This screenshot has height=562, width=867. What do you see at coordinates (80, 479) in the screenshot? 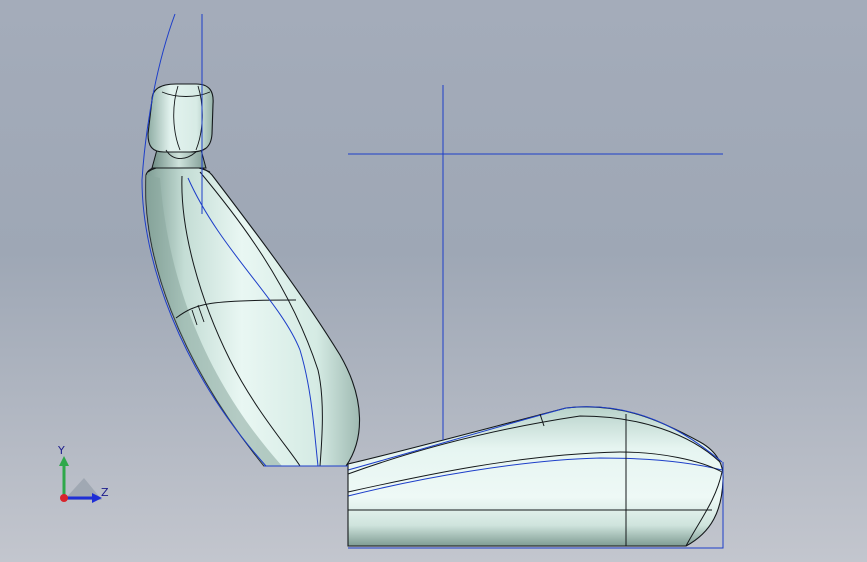
I see `triad-axes` at bounding box center [80, 479].